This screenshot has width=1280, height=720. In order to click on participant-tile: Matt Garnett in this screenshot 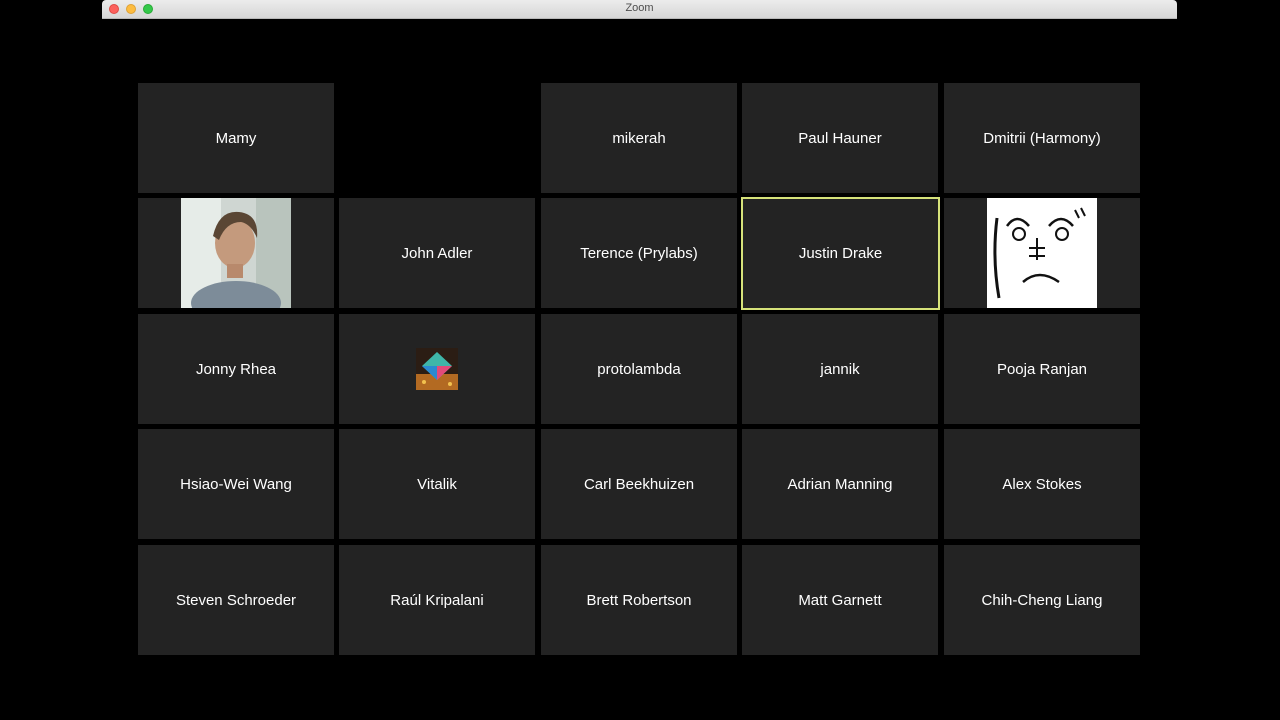, I will do `click(840, 600)`.